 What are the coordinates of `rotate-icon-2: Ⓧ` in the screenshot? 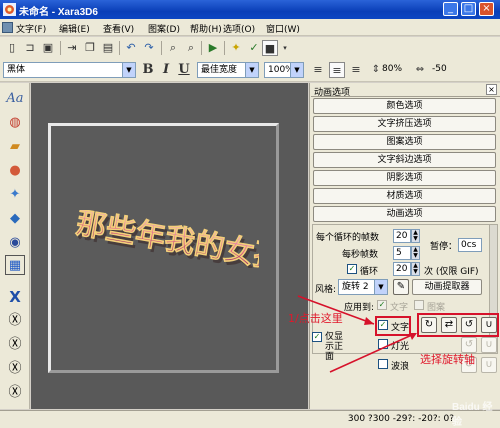 It's located at (15, 345).